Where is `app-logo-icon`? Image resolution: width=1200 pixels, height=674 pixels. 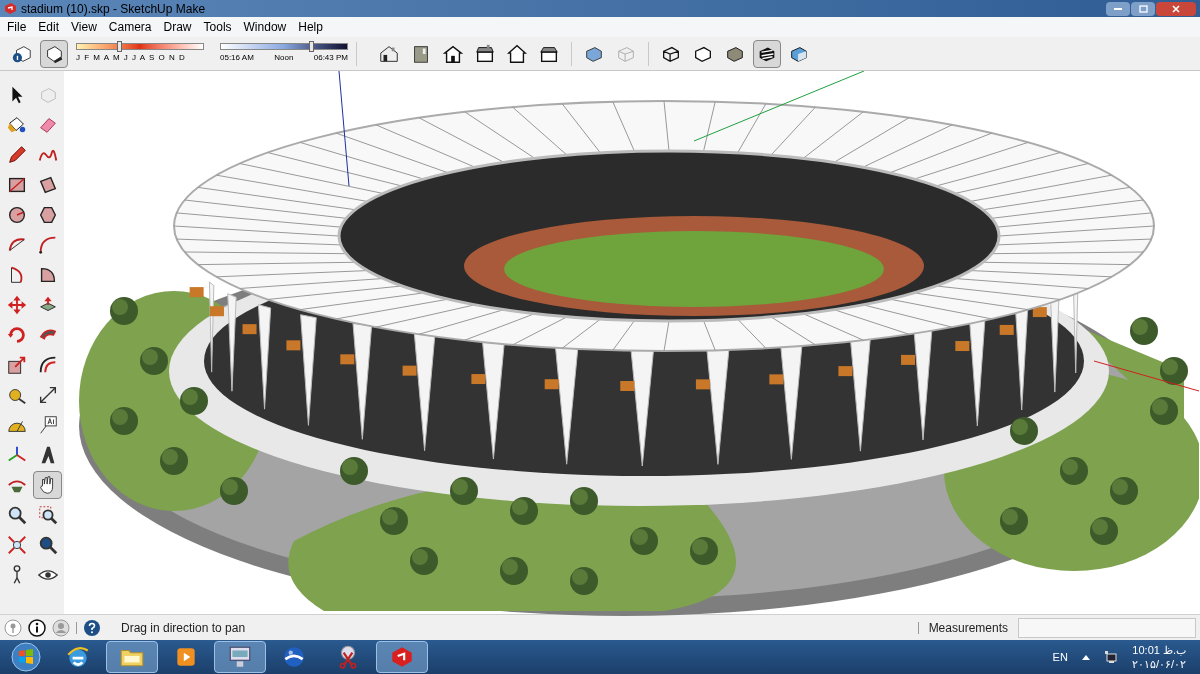
app-logo-icon is located at coordinates (10, 8).